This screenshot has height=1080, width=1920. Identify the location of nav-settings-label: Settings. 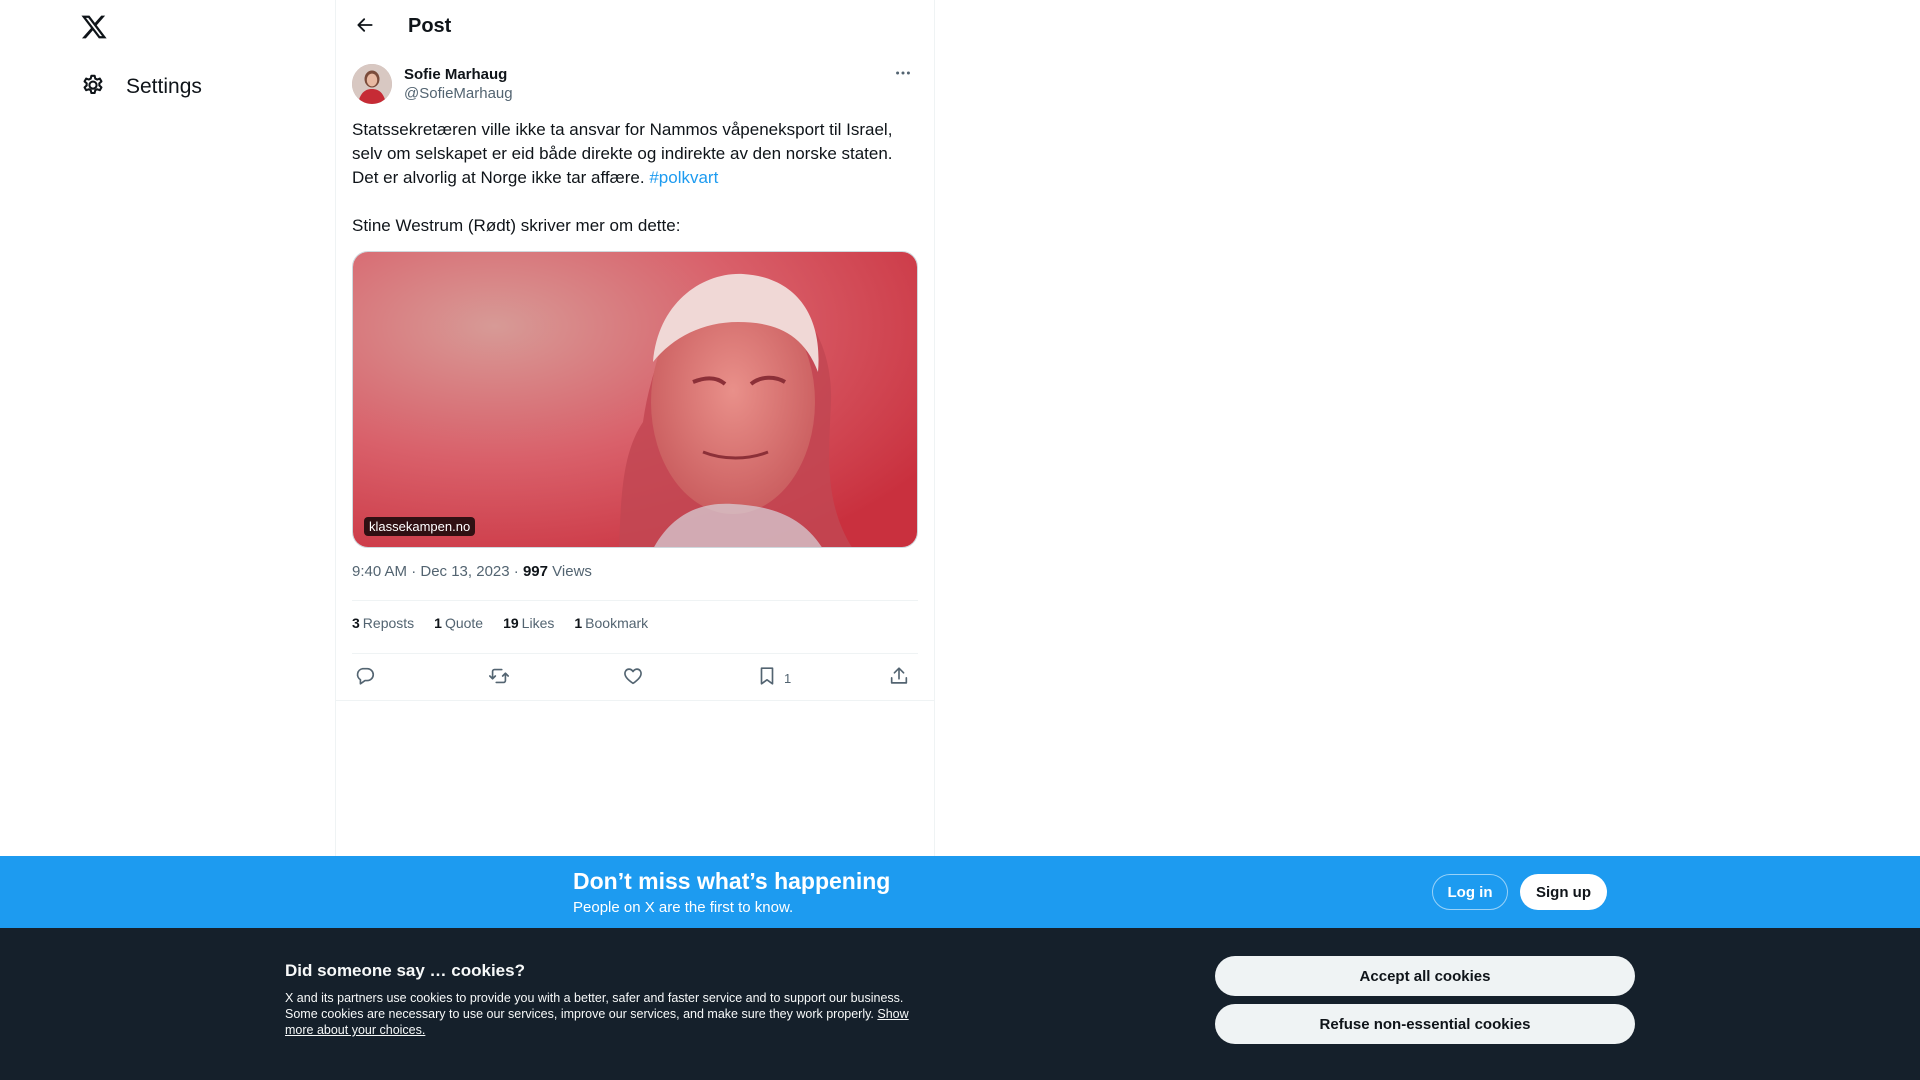
(164, 86).